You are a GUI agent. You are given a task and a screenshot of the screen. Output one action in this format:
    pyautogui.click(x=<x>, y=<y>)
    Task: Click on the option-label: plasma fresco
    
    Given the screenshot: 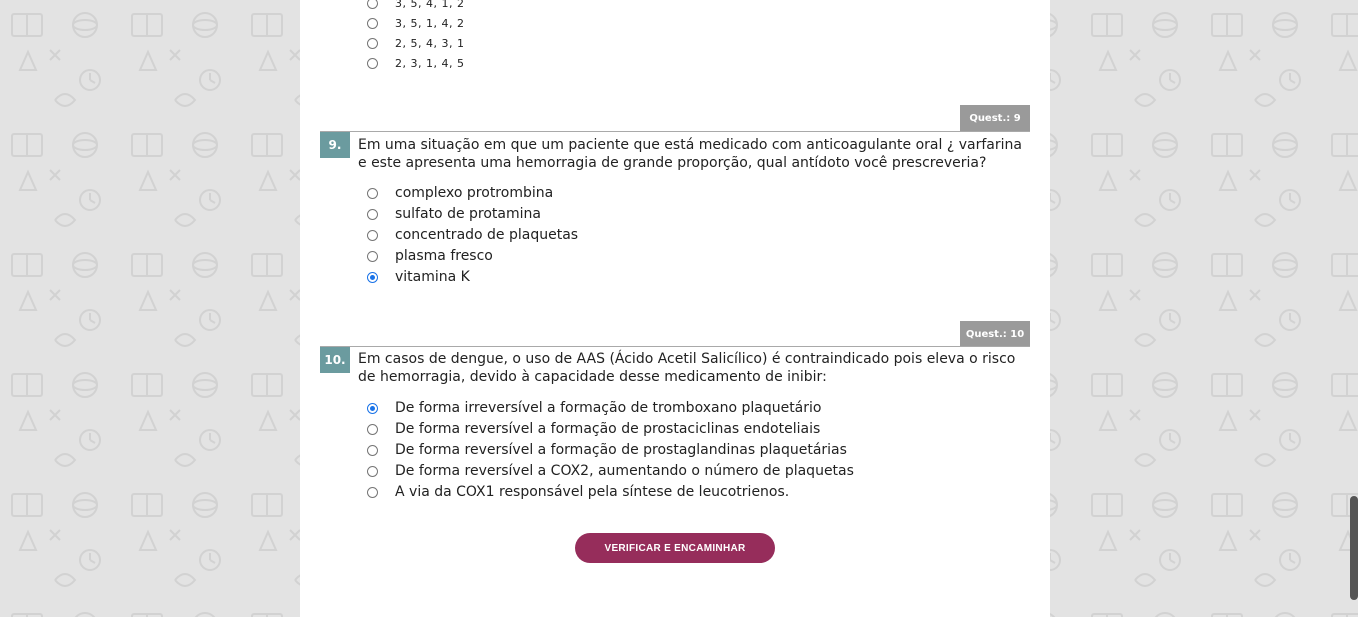 What is the action you would take?
    pyautogui.click(x=444, y=256)
    